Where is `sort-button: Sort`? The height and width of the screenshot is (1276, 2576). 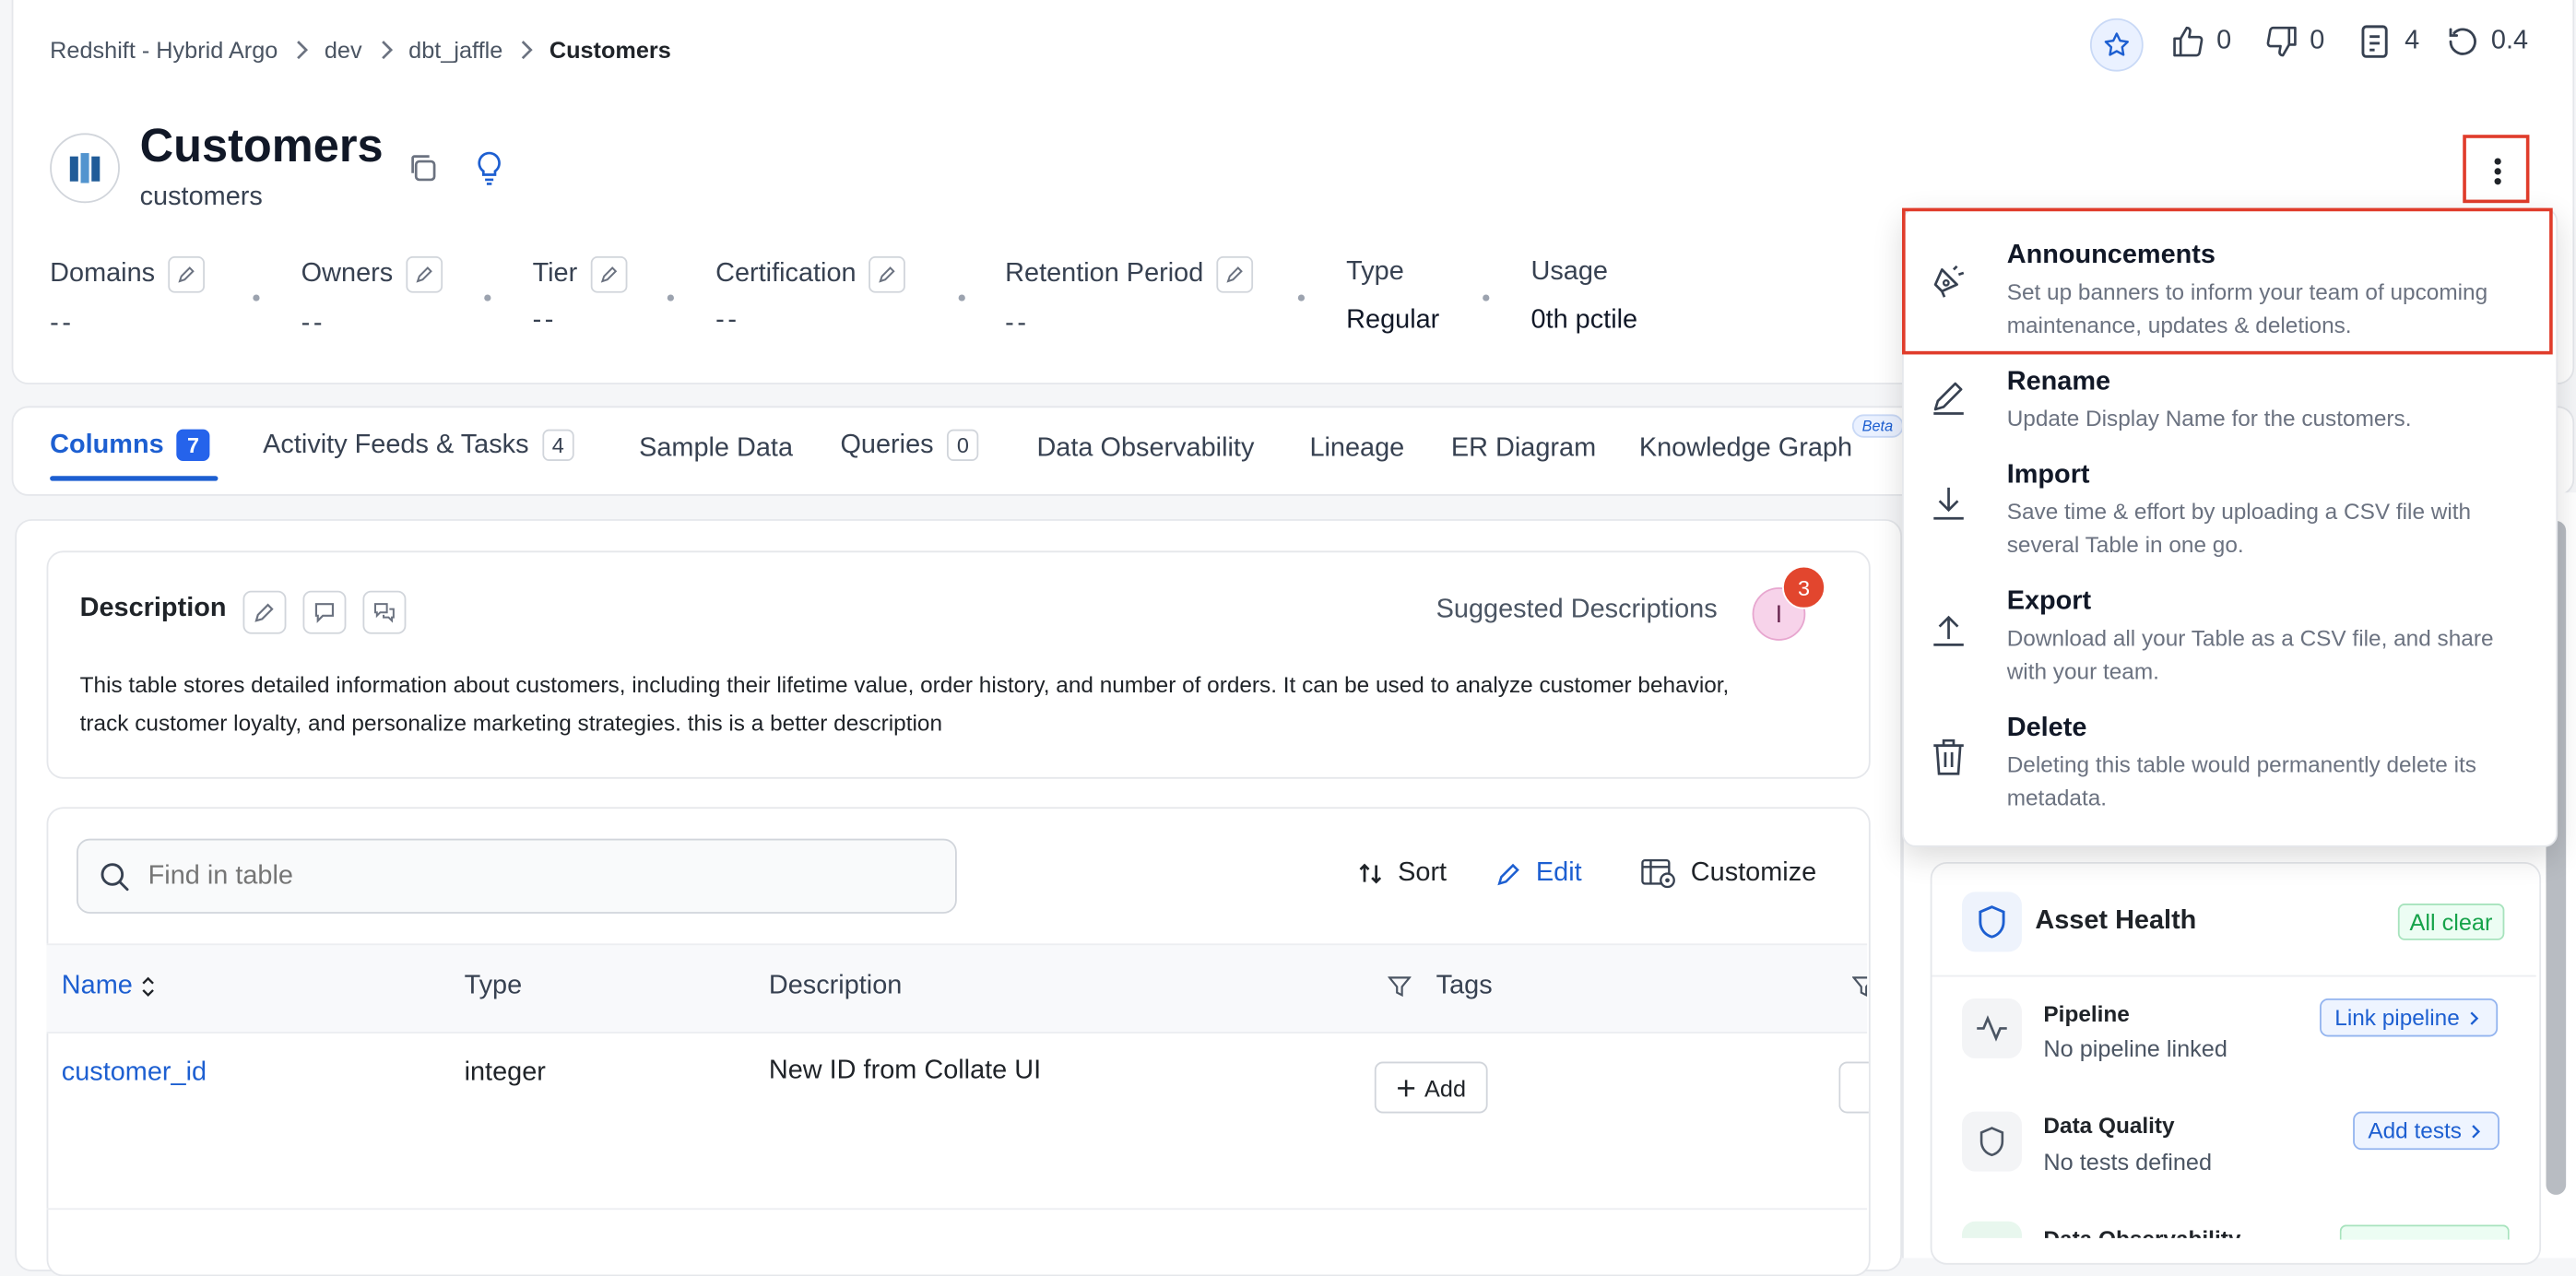 sort-button: Sort is located at coordinates (1402, 873).